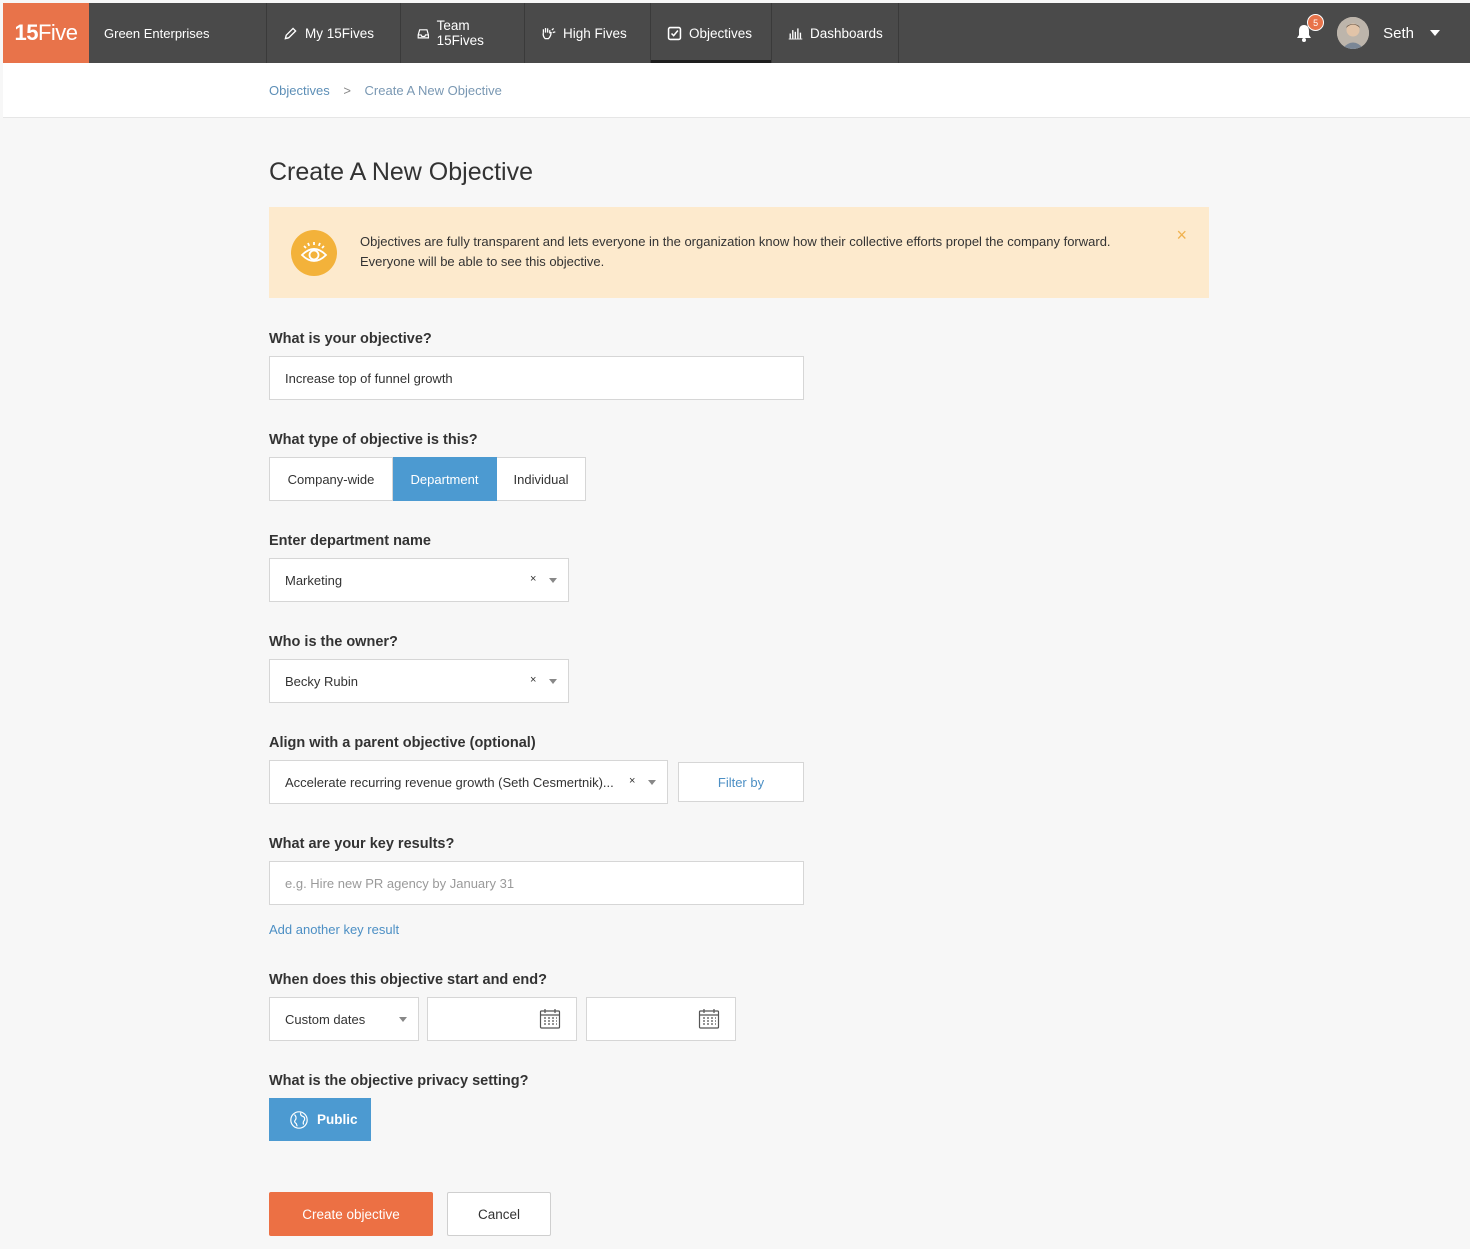  Describe the element at coordinates (1316, 22) in the screenshot. I see `notification-count-badge: 5` at that location.